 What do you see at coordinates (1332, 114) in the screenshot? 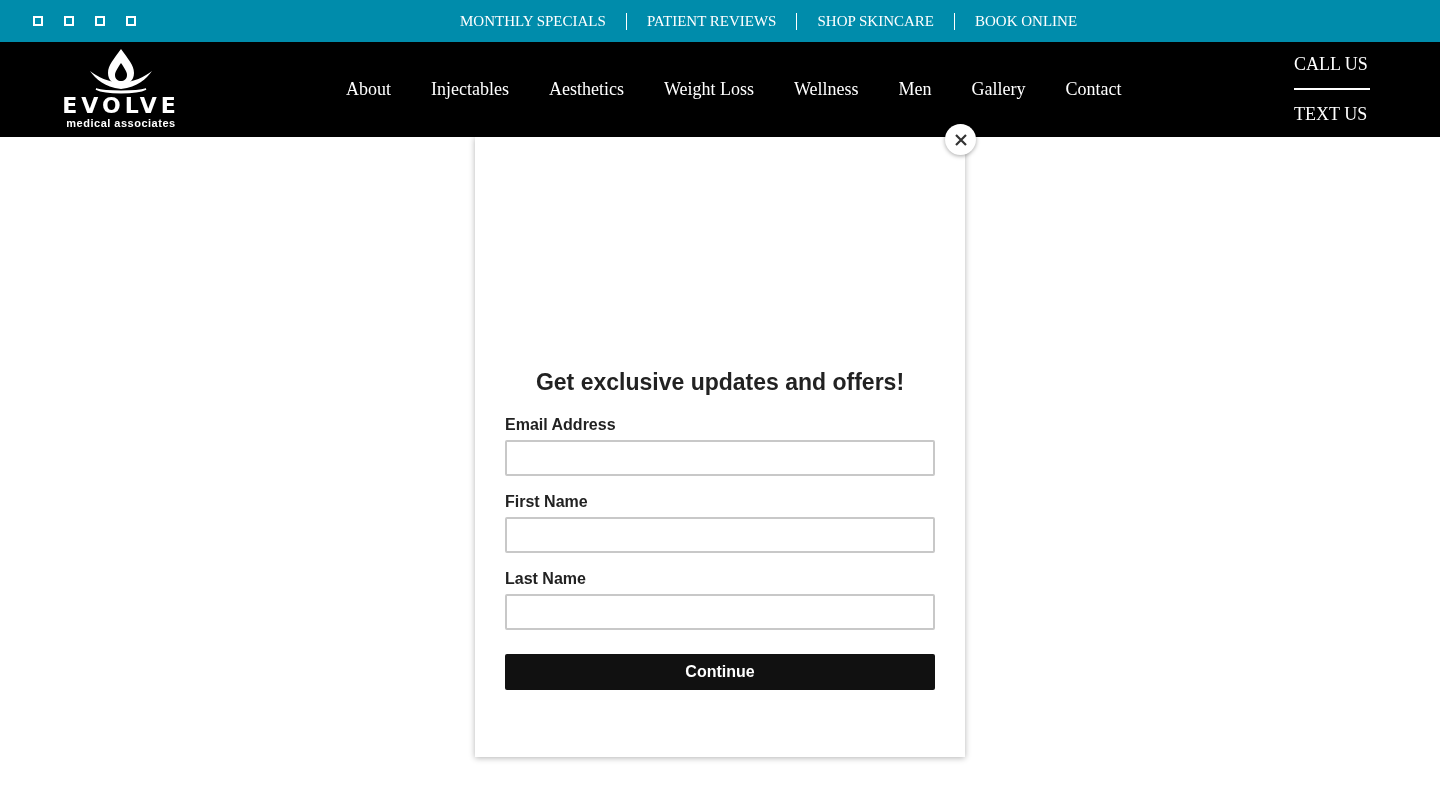
I see `header-action-link: TEXT US` at bounding box center [1332, 114].